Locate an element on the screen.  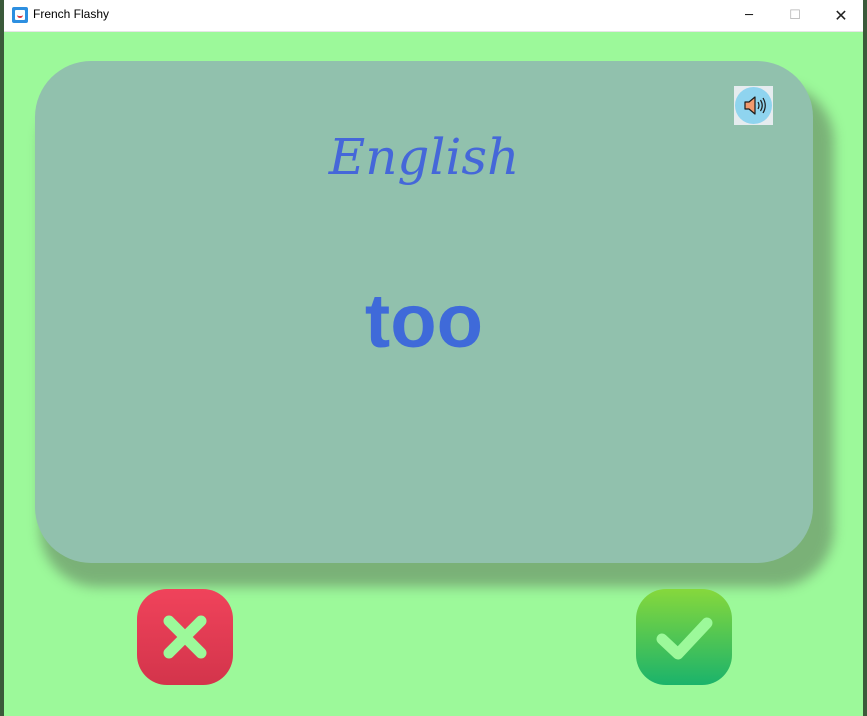
right-button is located at coordinates (684, 637).